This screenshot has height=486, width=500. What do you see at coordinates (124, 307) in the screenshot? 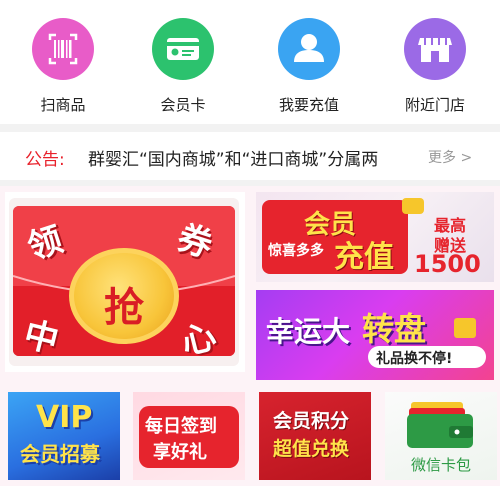
I see `coin-label: 抢` at bounding box center [124, 307].